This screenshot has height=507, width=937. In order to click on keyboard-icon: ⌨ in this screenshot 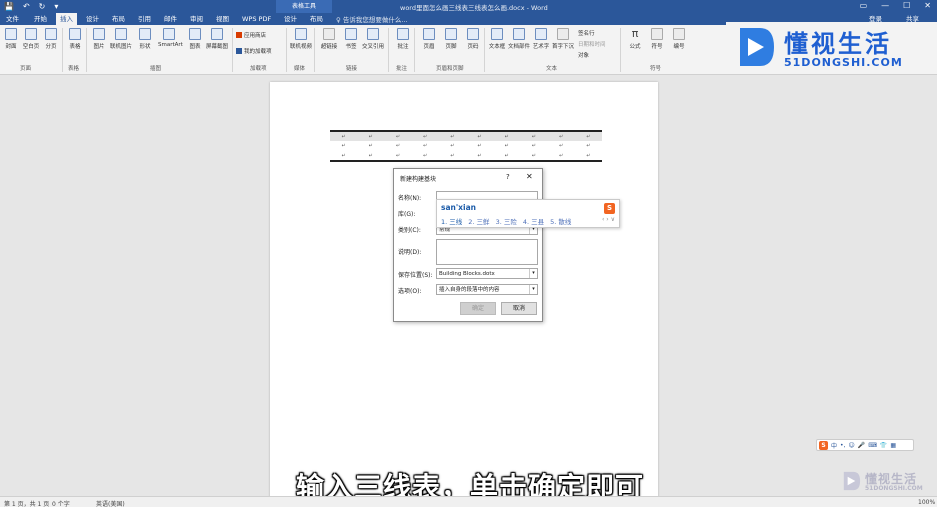, I will do `click(872, 445)`.